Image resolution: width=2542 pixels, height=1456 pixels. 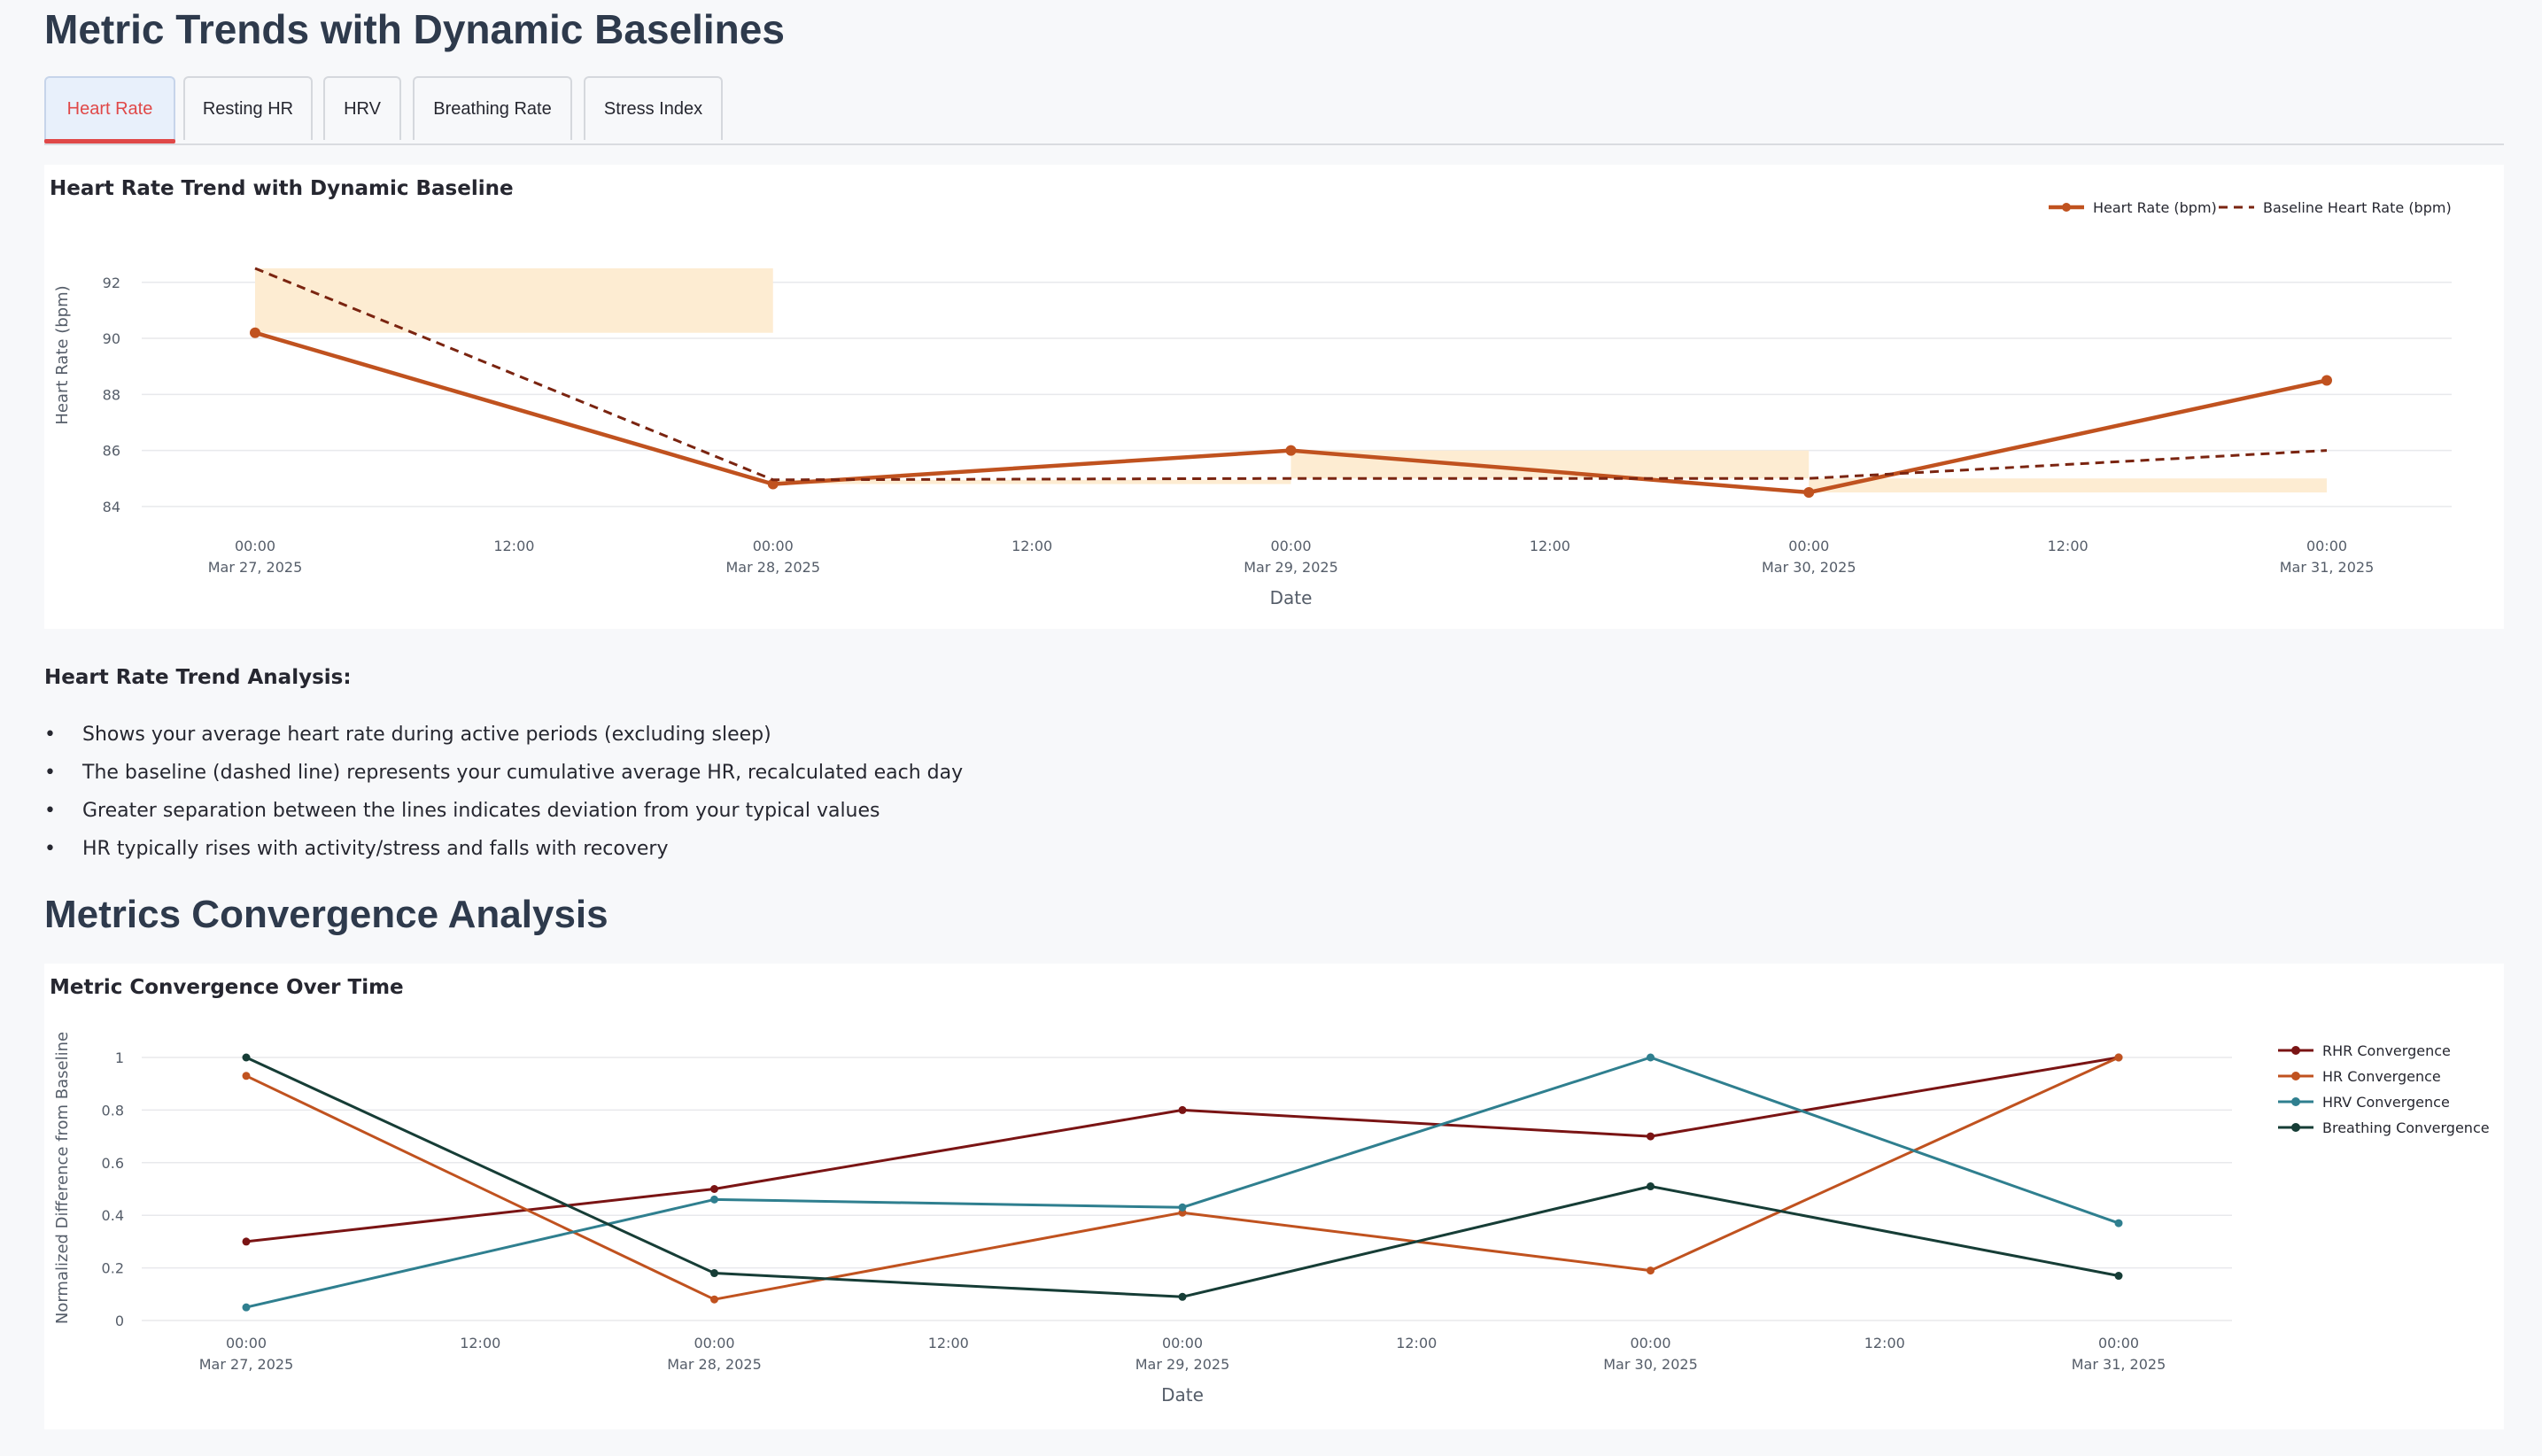 What do you see at coordinates (2155, 207) in the screenshot?
I see `legend-label: Heart Rate (bpm)` at bounding box center [2155, 207].